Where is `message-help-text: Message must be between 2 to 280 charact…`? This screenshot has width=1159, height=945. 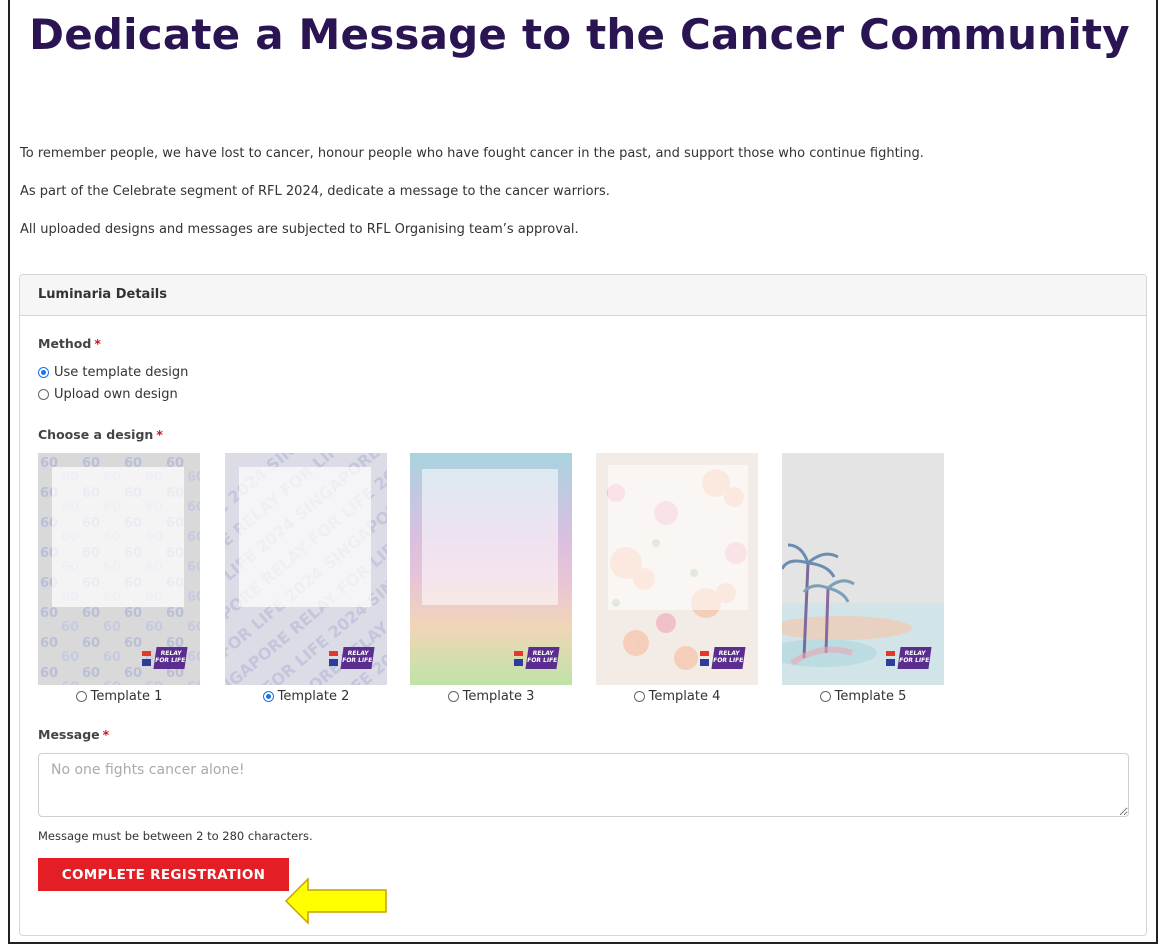 message-help-text: Message must be between 2 to 280 charact… is located at coordinates (175, 836).